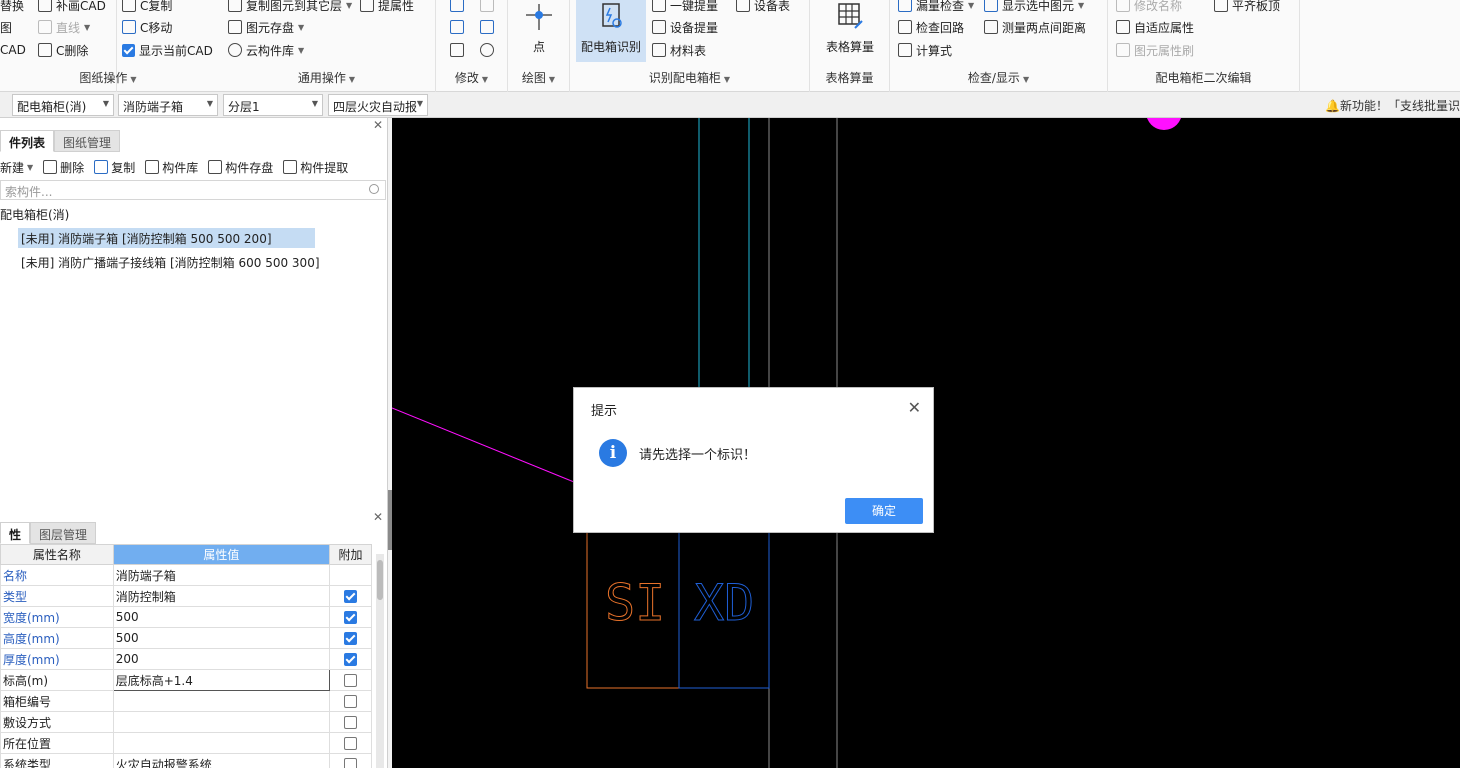 The width and height of the screenshot is (1460, 768). I want to click on measure-distance-button: 测量两点间距离, so click(1035, 27).